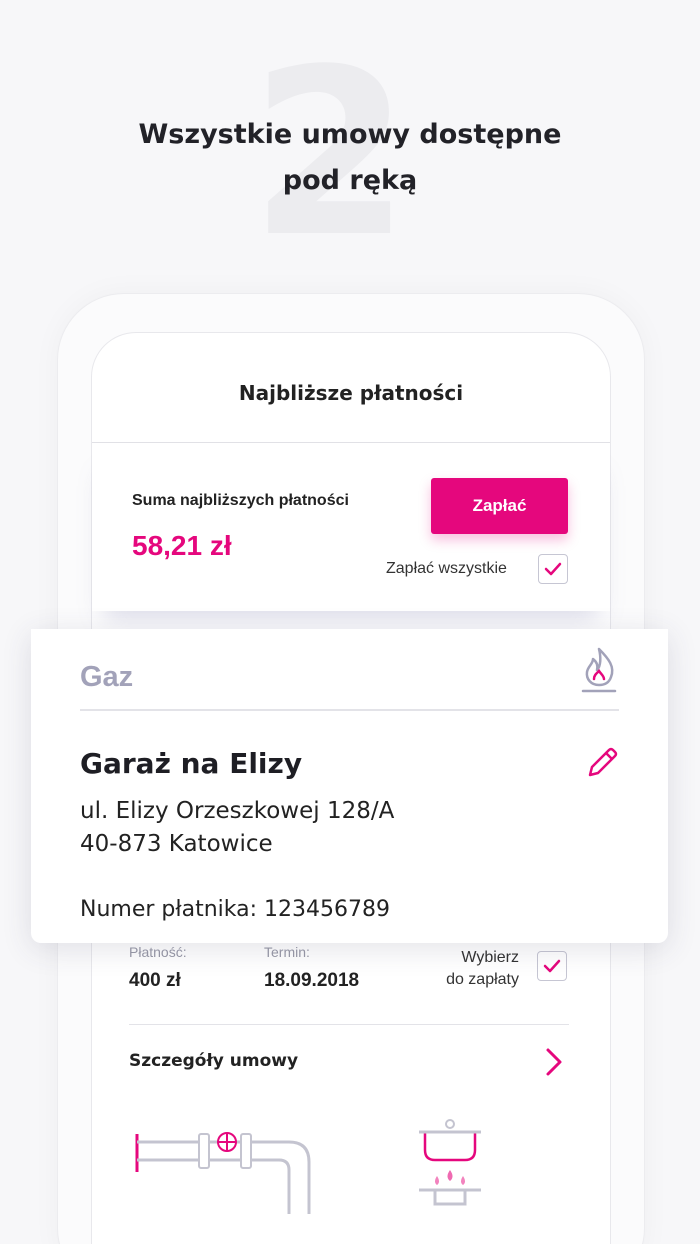 This screenshot has width=700, height=1244. Describe the element at coordinates (446, 568) in the screenshot. I see `pay-all-label: Zapłać wszystkie` at that location.